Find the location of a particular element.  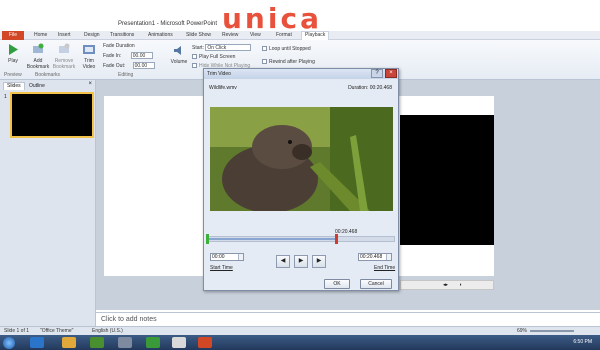

play-icon: ▶ is located at coordinates (301, 261).